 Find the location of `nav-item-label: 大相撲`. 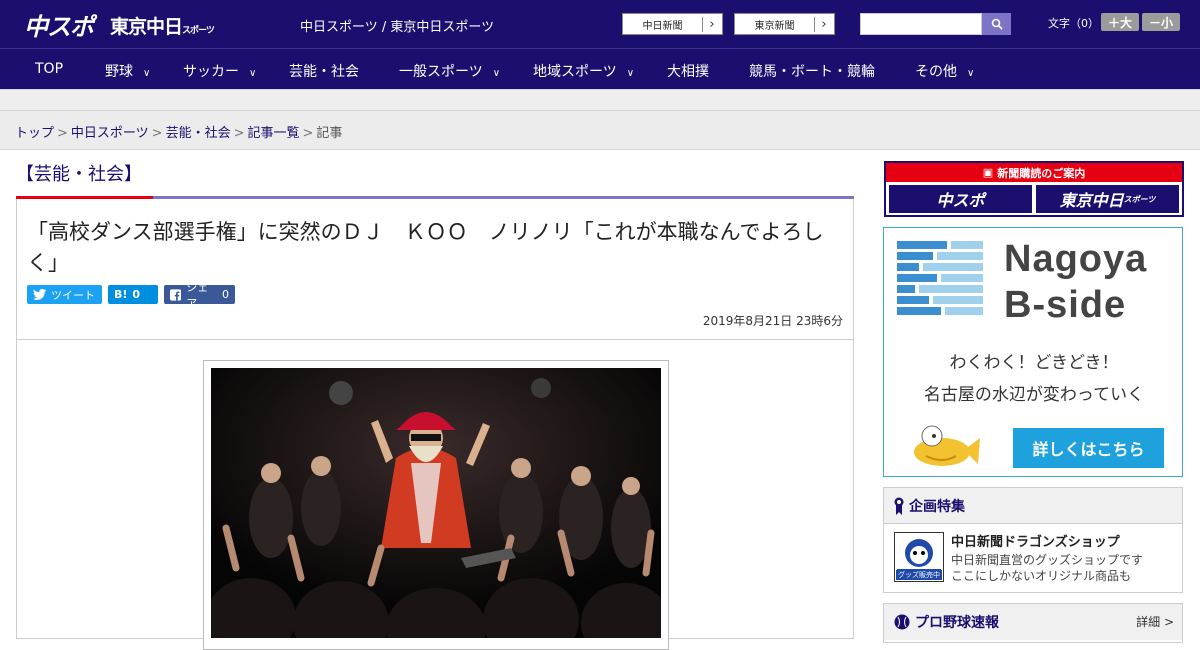

nav-item-label: 大相撲 is located at coordinates (688, 72).